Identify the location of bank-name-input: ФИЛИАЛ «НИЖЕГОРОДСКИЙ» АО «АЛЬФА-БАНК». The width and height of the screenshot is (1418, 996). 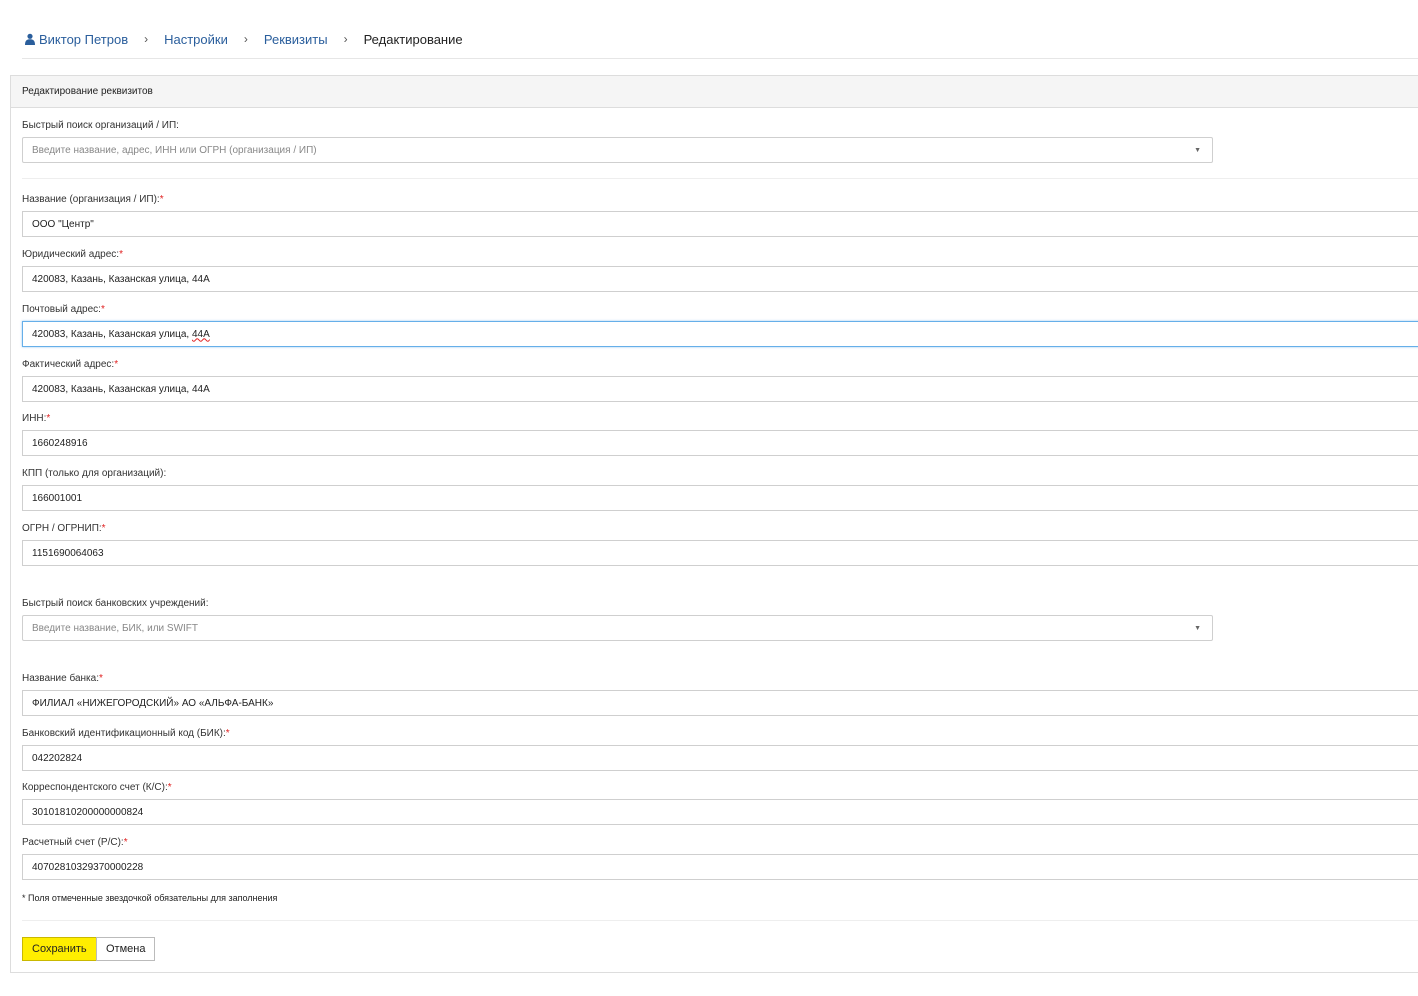
(720, 703).